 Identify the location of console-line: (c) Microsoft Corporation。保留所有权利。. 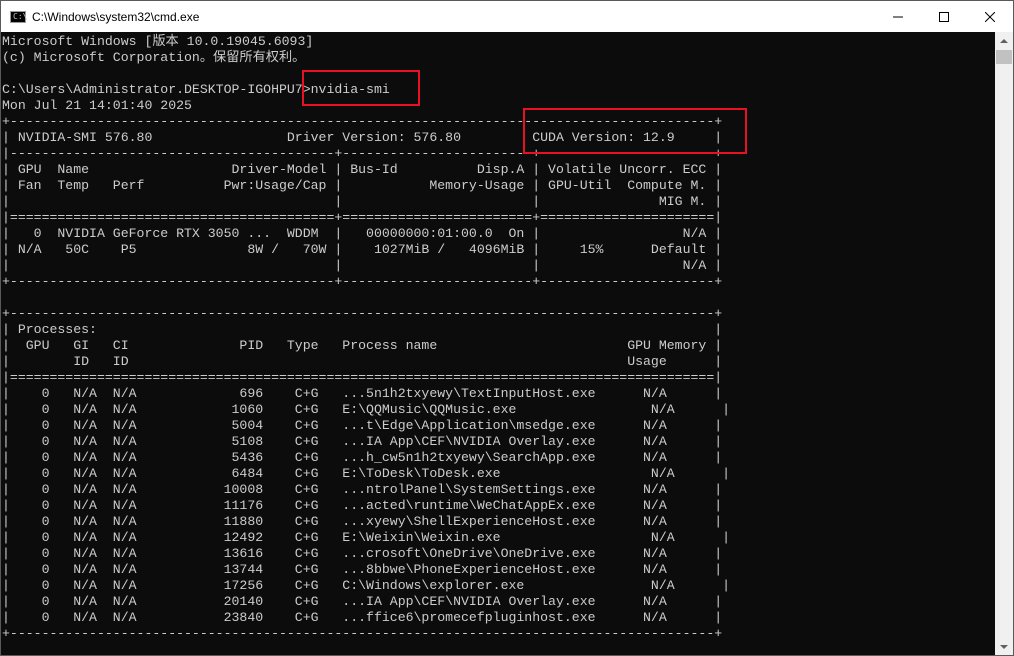
(154, 57).